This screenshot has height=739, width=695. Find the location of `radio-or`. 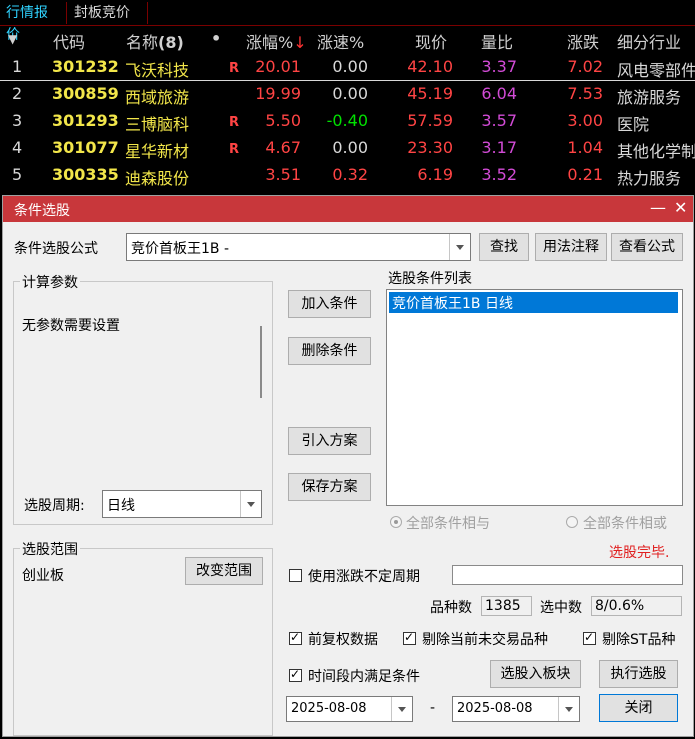

radio-or is located at coordinates (572, 522).